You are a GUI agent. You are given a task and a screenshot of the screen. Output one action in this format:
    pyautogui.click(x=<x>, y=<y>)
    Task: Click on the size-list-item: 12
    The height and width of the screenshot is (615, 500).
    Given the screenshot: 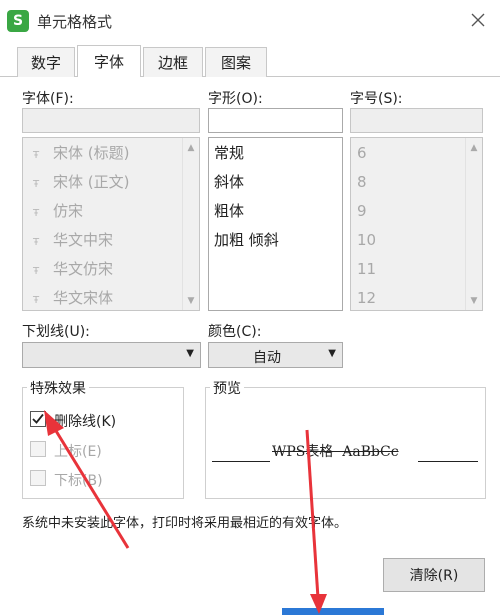 What is the action you would take?
    pyautogui.click(x=366, y=297)
    